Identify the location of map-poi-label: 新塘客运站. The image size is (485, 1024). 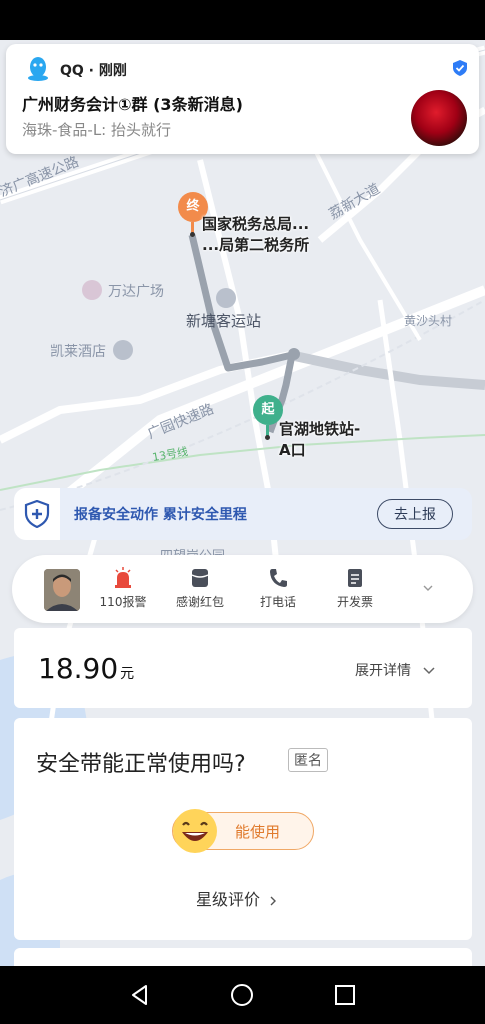
(224, 321).